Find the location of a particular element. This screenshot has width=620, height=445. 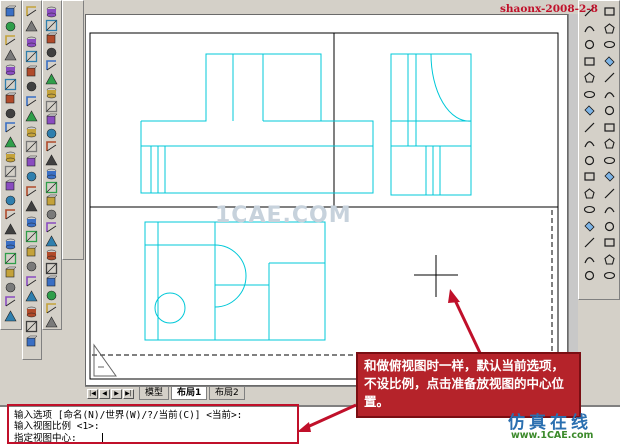

interfere-icon is located at coordinates (10, 316).